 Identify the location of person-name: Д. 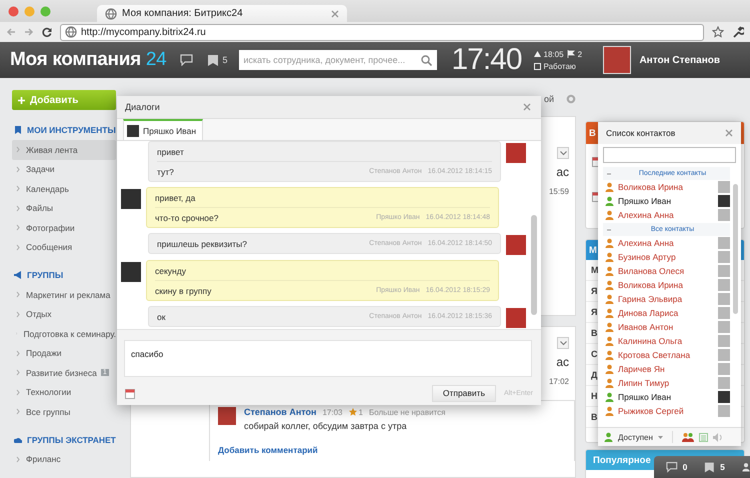
(594, 375).